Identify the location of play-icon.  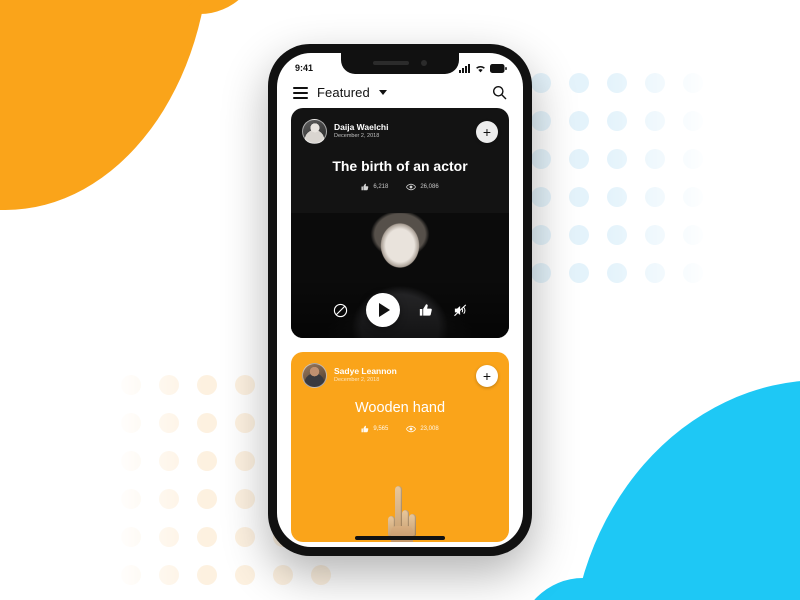
(384, 310).